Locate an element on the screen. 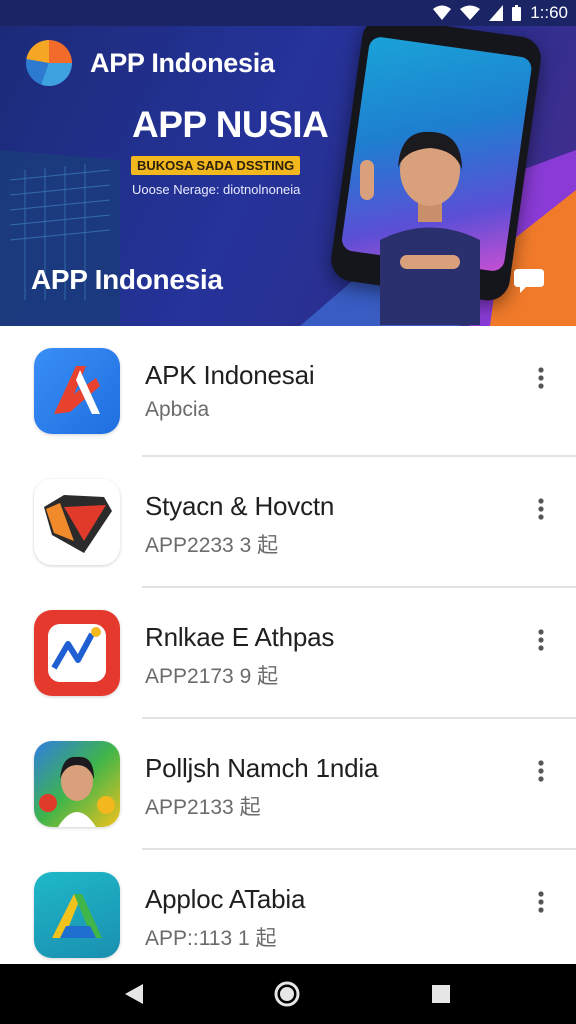 The image size is (576, 1024). chat-bubble-icon is located at coordinates (529, 280).